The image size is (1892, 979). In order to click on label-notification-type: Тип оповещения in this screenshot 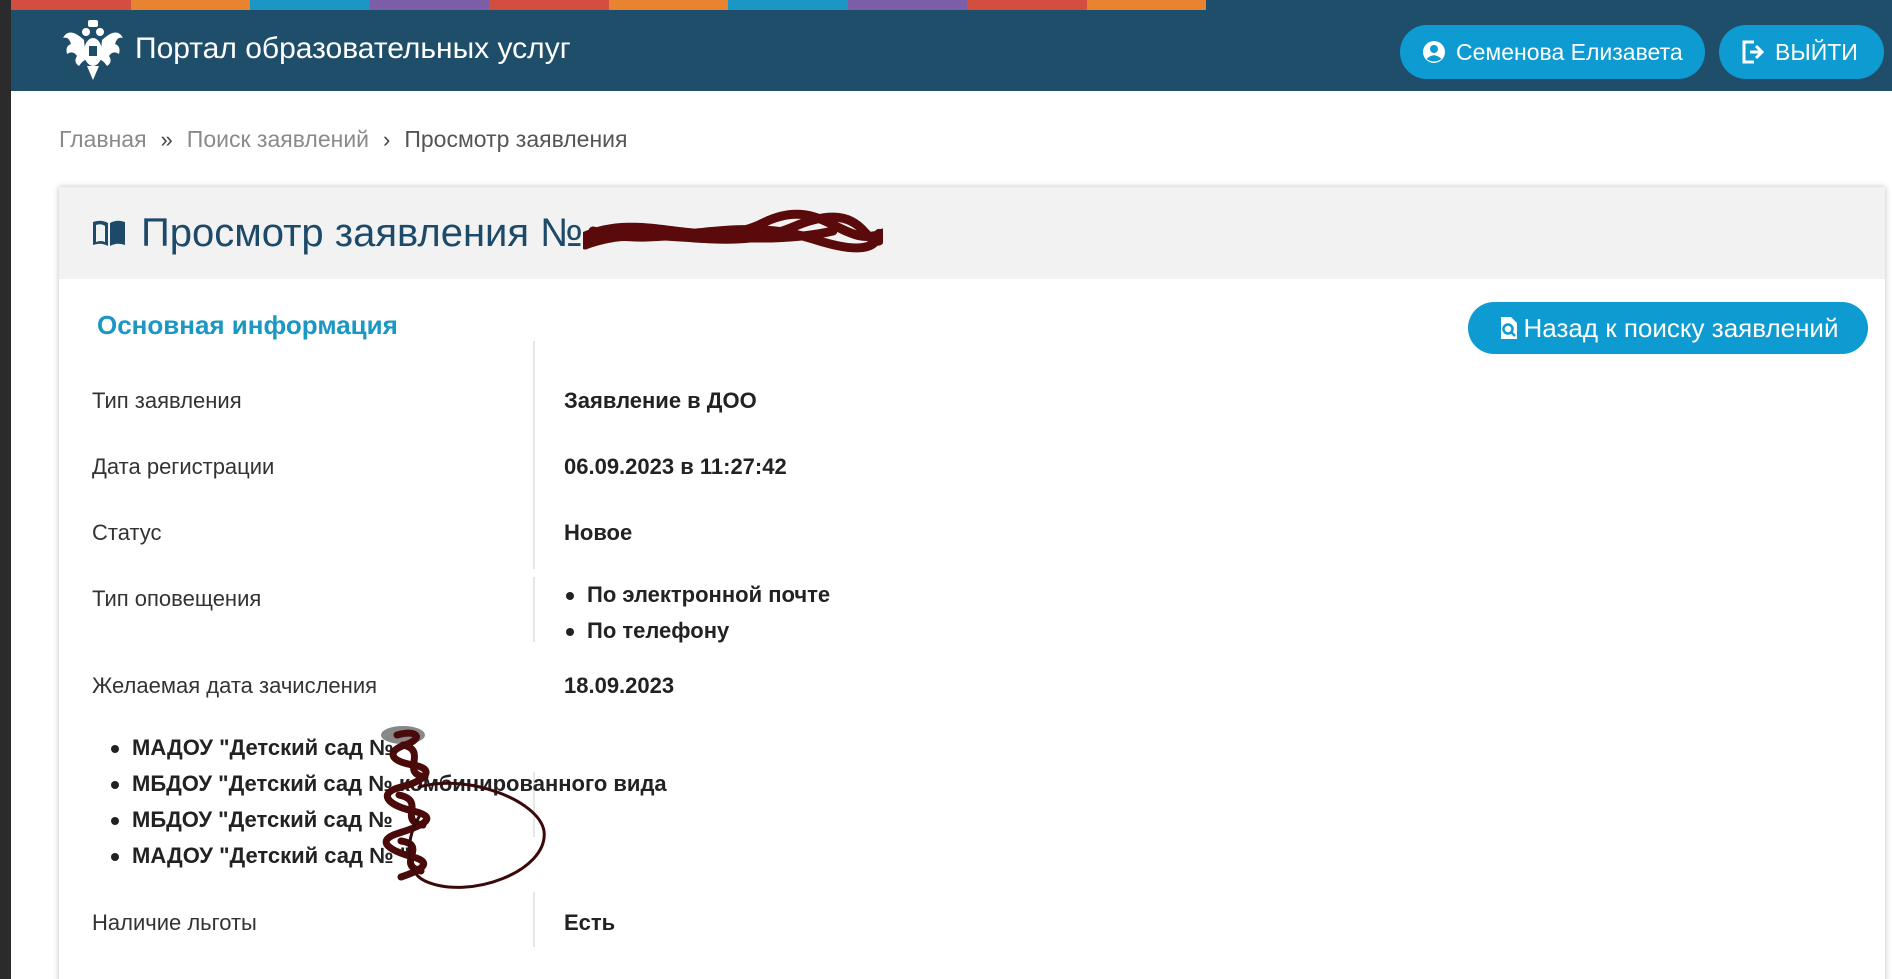, I will do `click(177, 598)`.